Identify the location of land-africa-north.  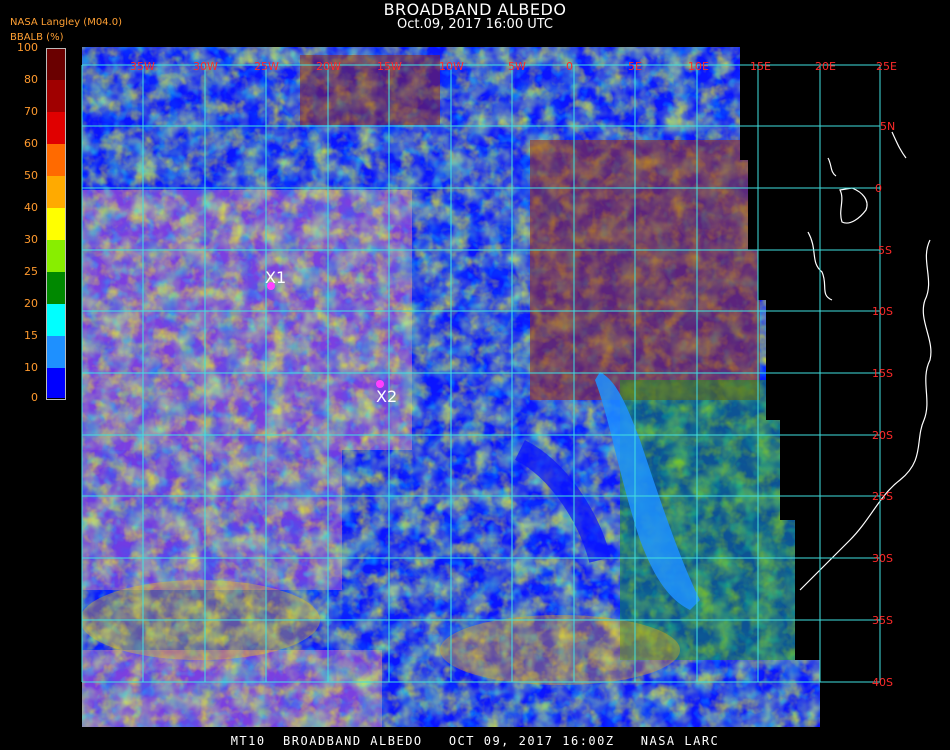
(645, 270).